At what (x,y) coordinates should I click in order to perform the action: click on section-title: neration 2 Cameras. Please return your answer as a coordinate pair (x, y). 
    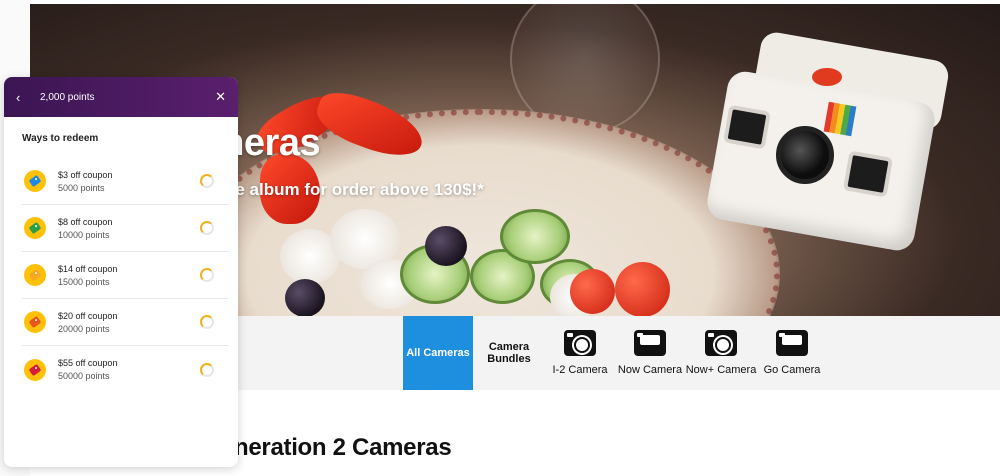
    Looking at the image, I should click on (343, 447).